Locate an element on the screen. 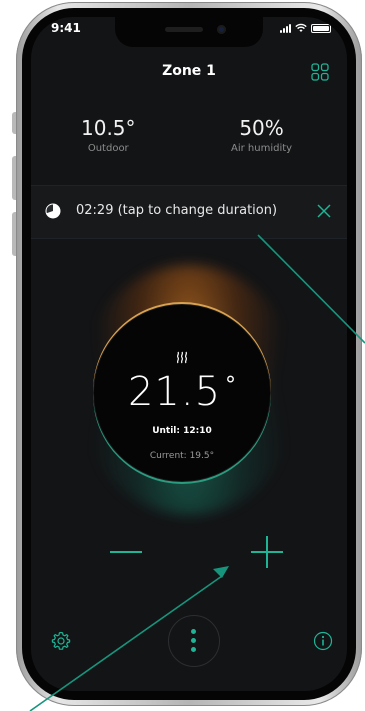  plus-icon is located at coordinates (267, 552).